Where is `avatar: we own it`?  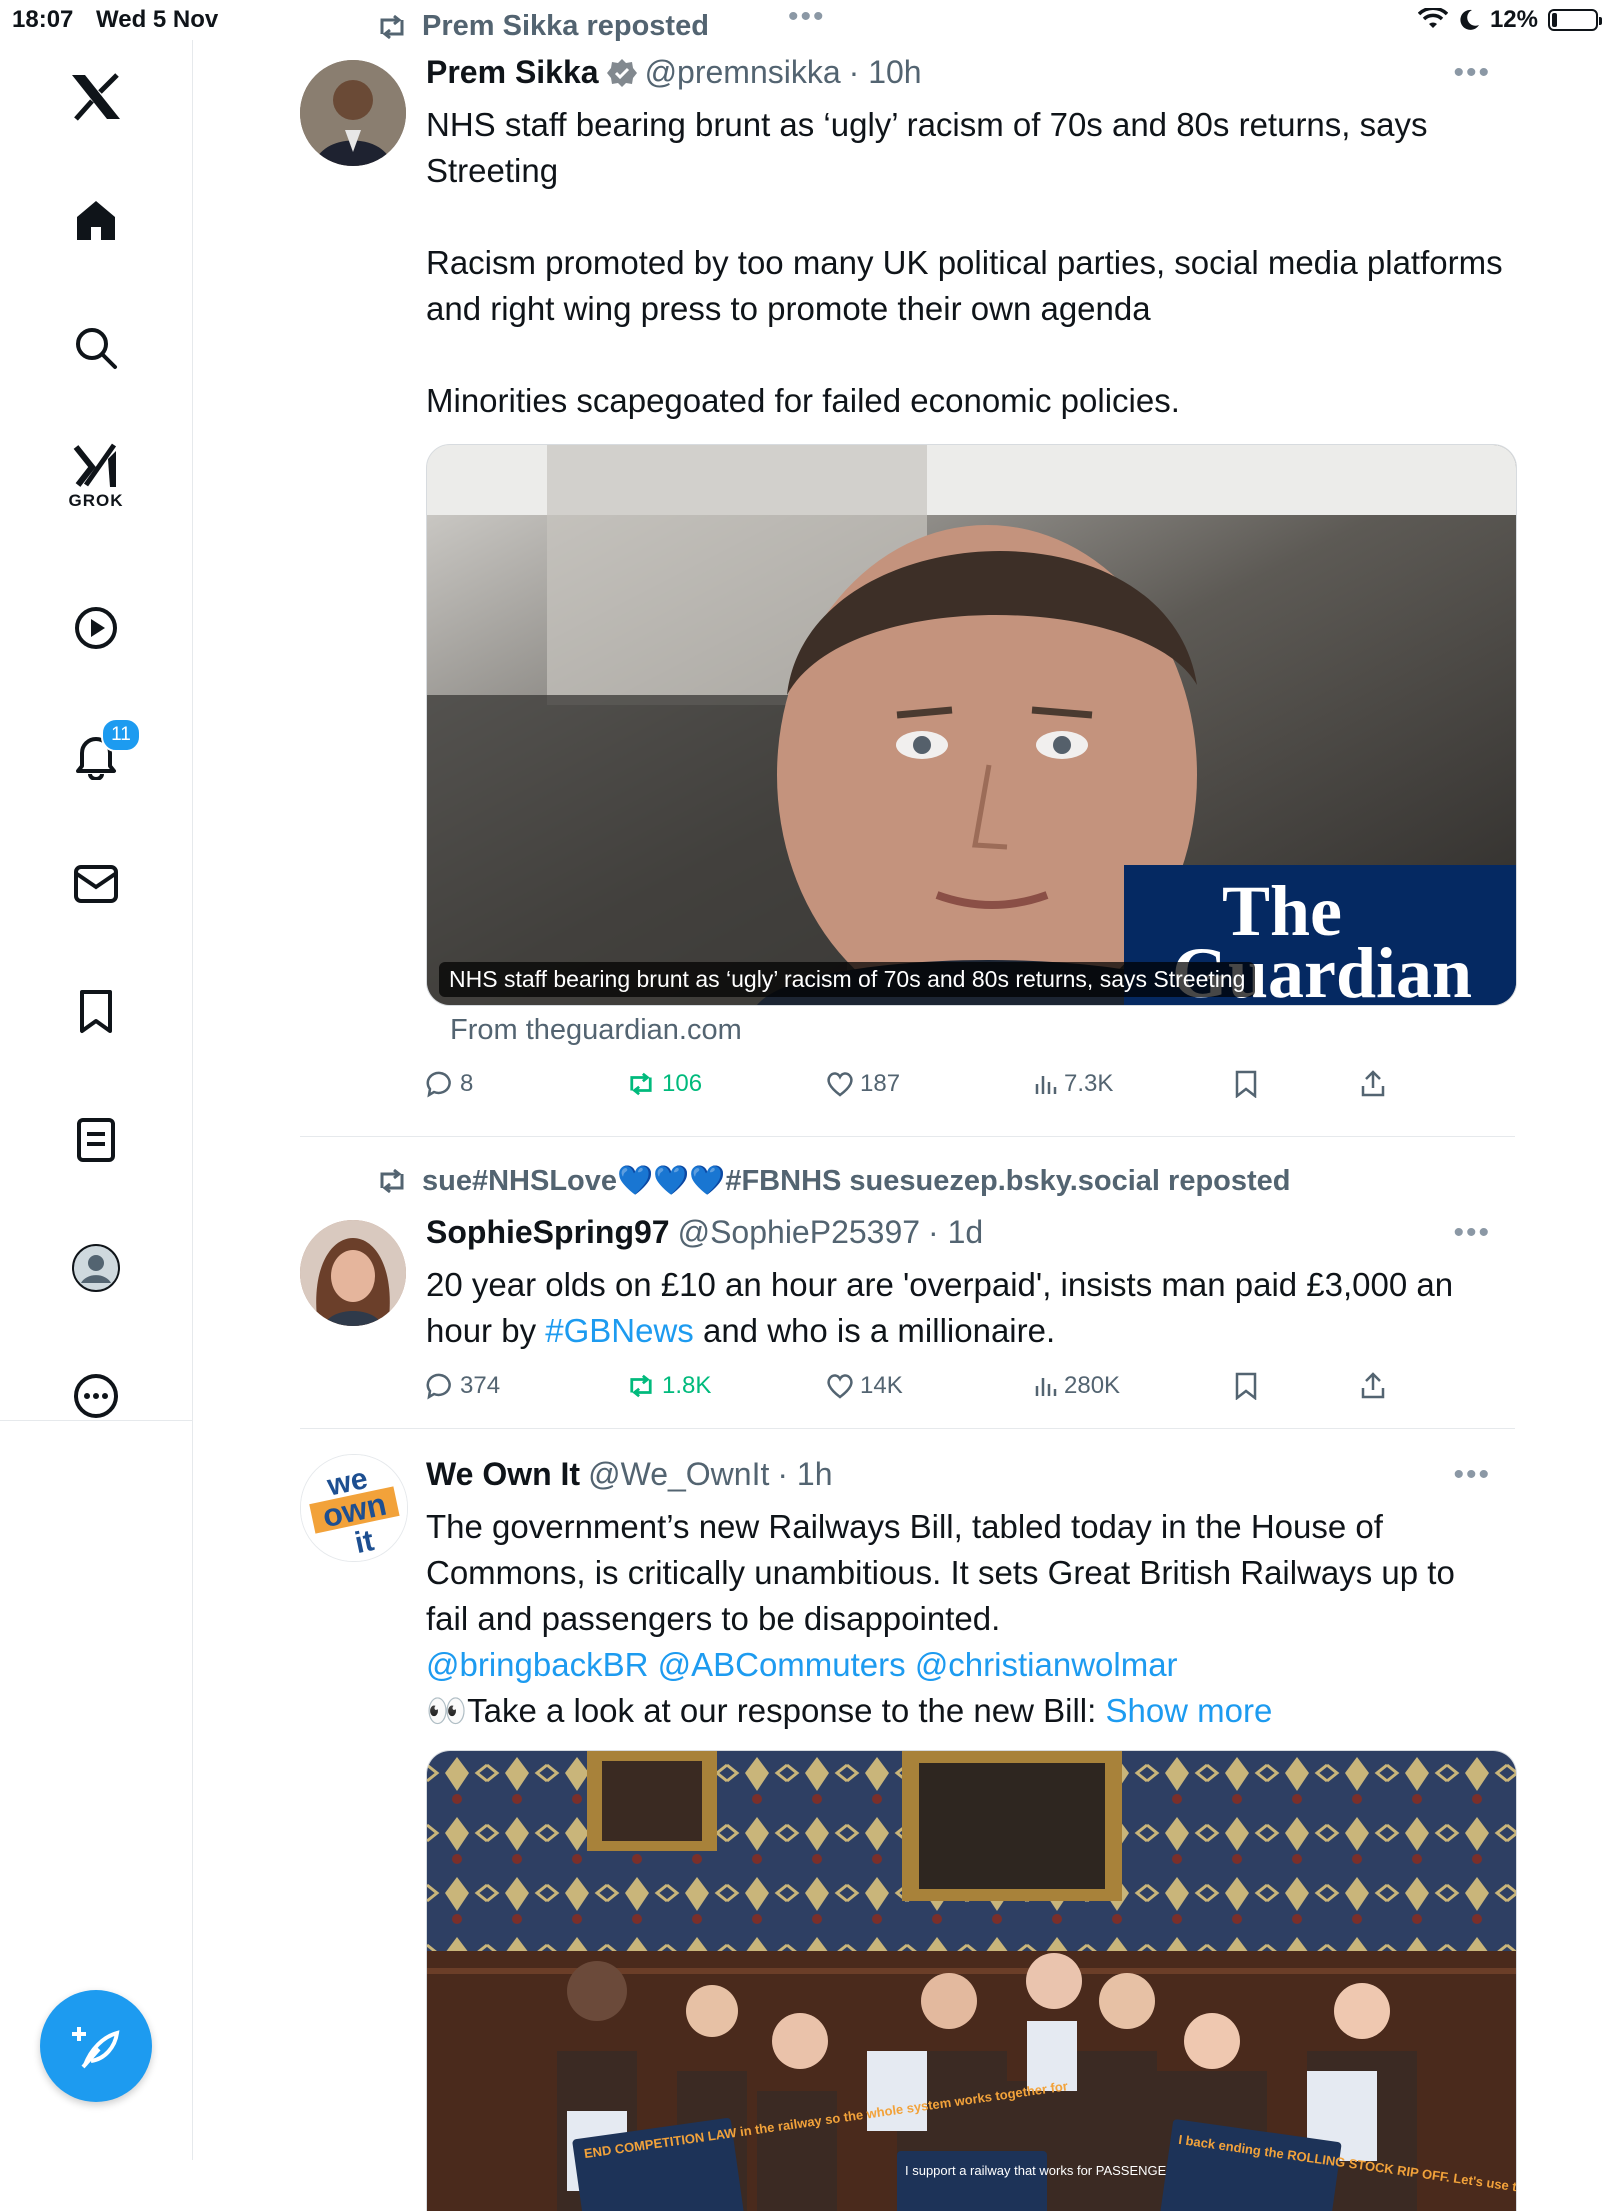
avatar: we own it is located at coordinates (354, 1508).